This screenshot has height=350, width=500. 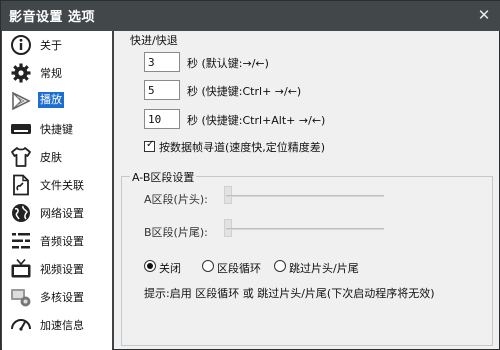 I want to click on sidebar-item-label: 关于, so click(x=51, y=45).